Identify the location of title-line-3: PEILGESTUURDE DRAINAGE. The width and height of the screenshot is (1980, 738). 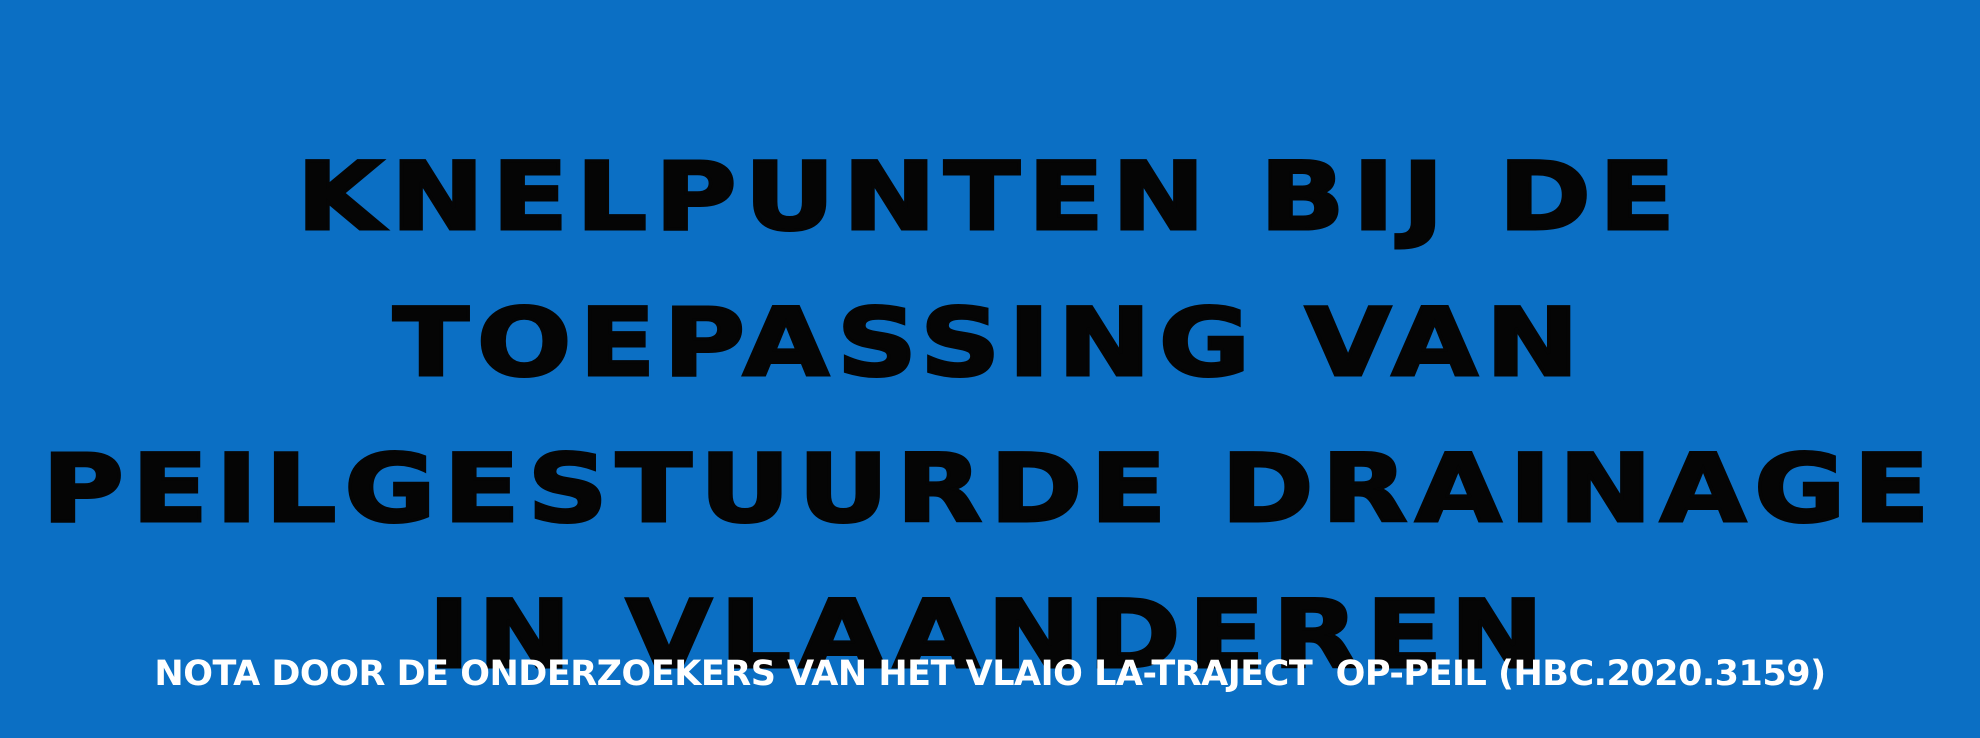
(989, 489).